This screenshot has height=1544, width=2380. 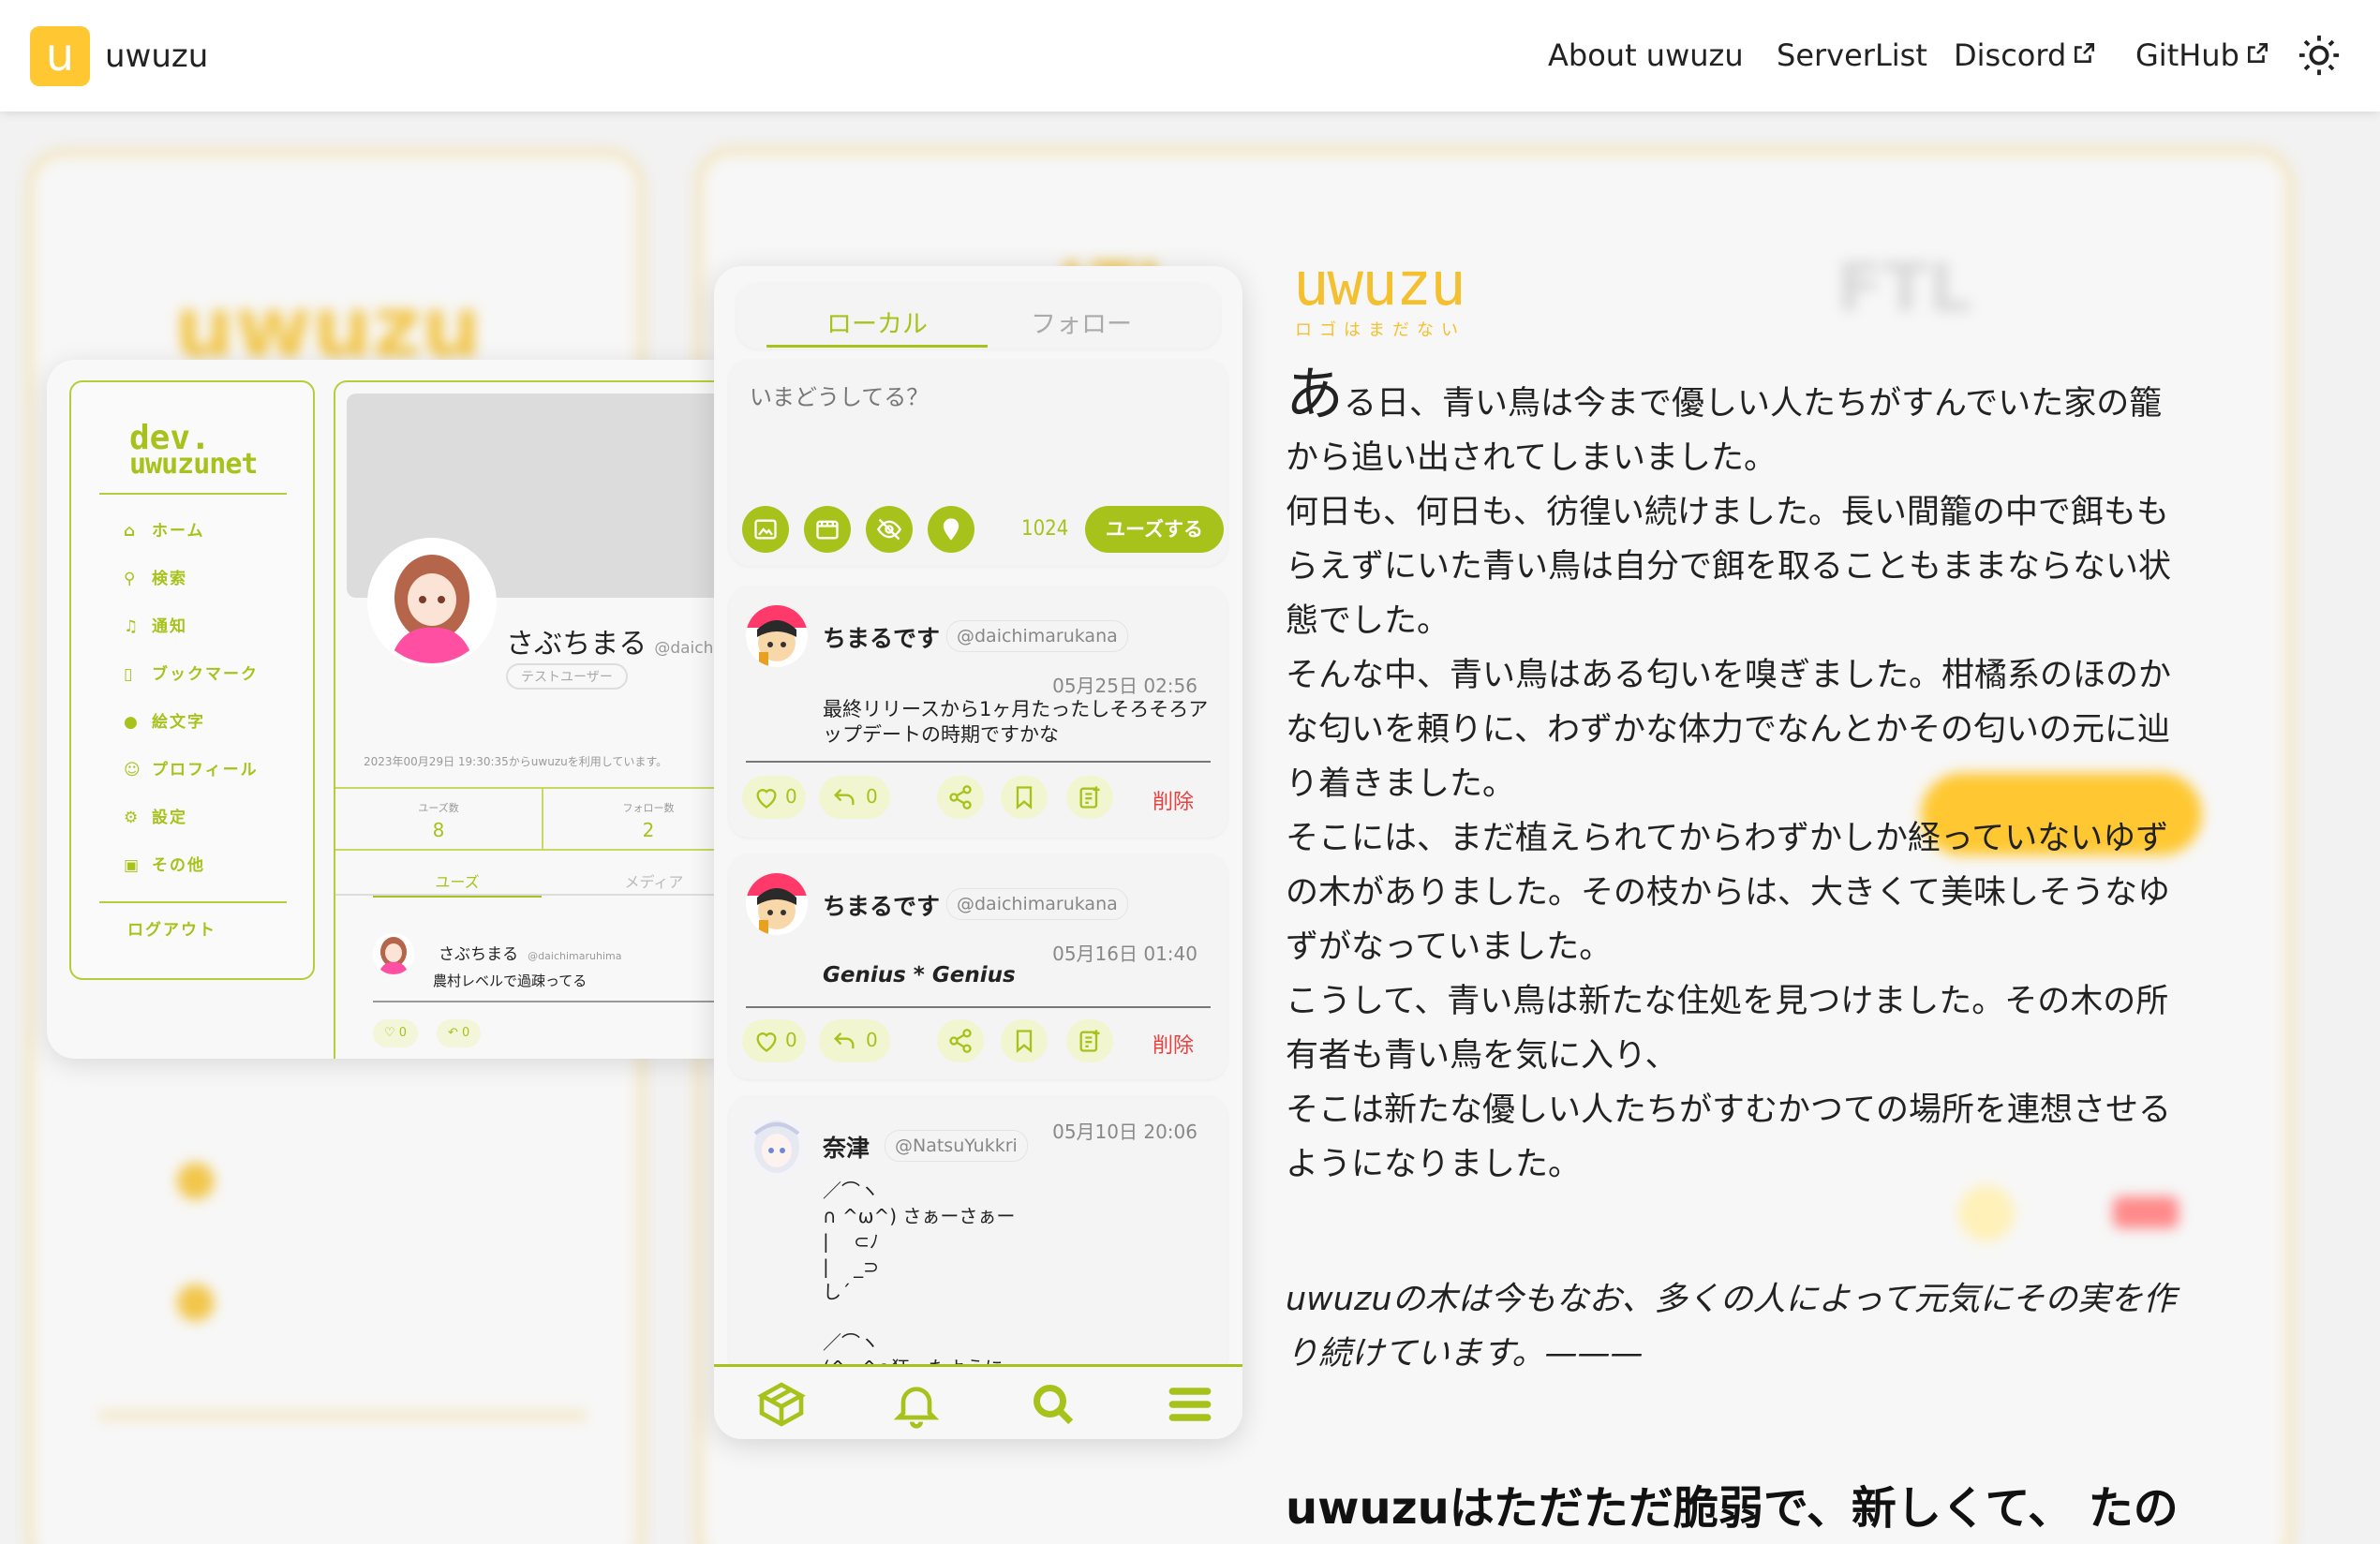 I want to click on timeline-tabs: ローカル フォロー, so click(x=978, y=316).